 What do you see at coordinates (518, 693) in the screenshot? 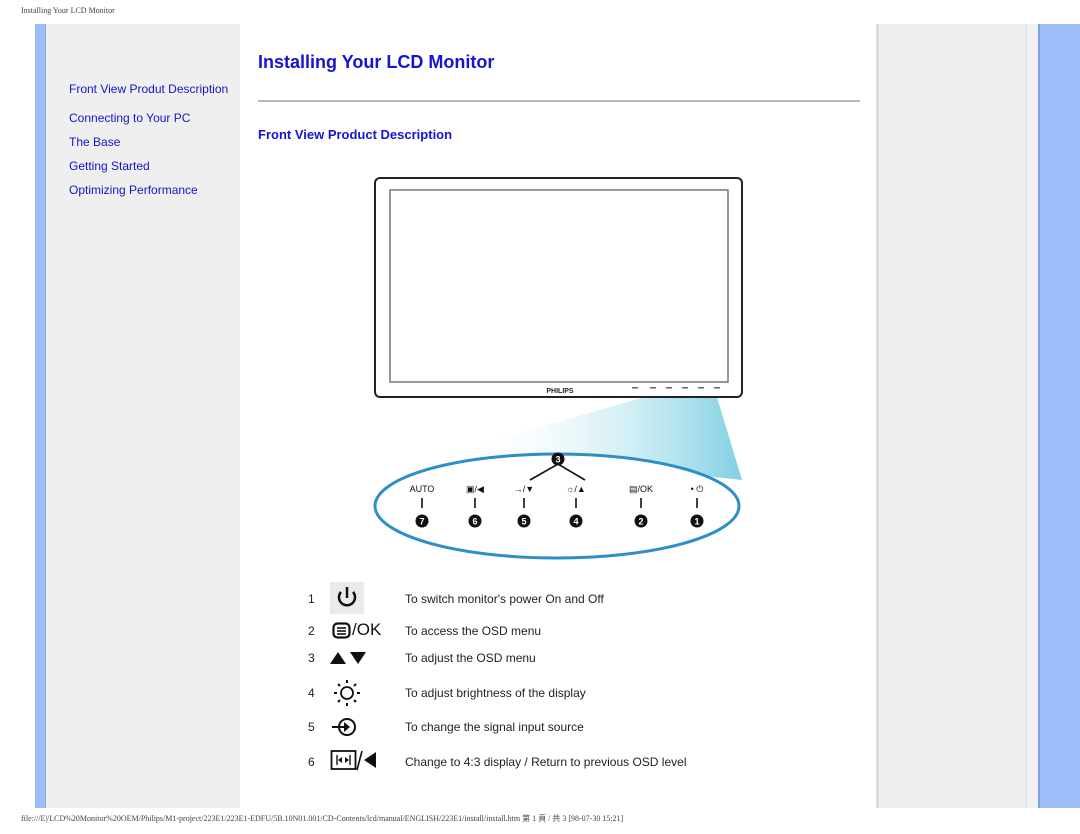
I see `control-row: 4 To adjust brightness of the display` at bounding box center [518, 693].